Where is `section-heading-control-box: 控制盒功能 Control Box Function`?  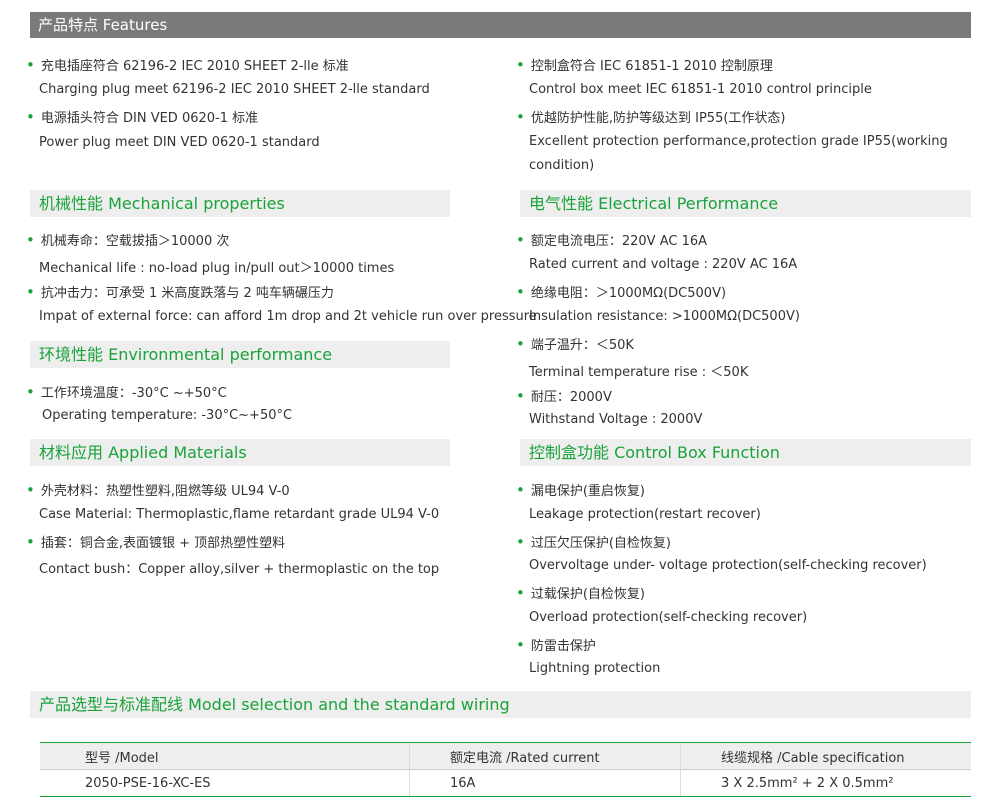
section-heading-control-box: 控制盒功能 Control Box Function is located at coordinates (745, 452).